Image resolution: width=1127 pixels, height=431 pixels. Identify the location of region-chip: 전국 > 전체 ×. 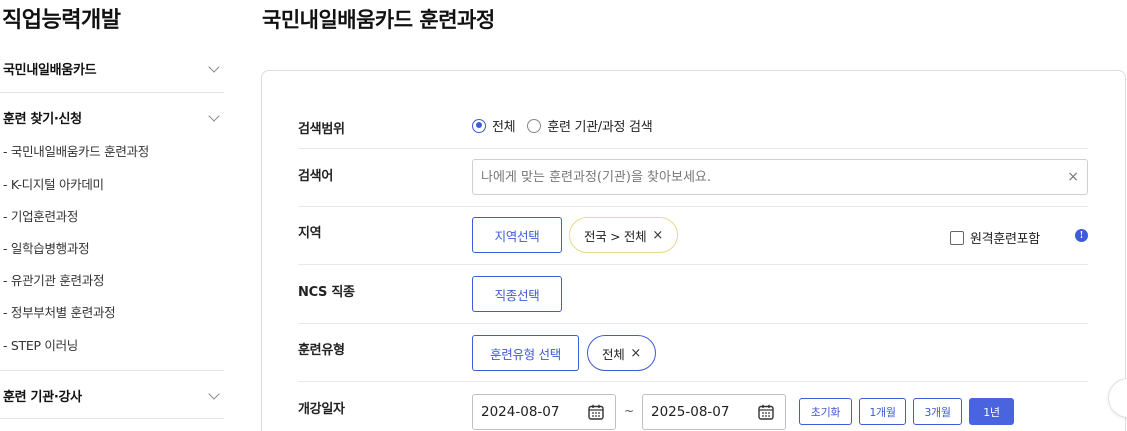
(623, 235).